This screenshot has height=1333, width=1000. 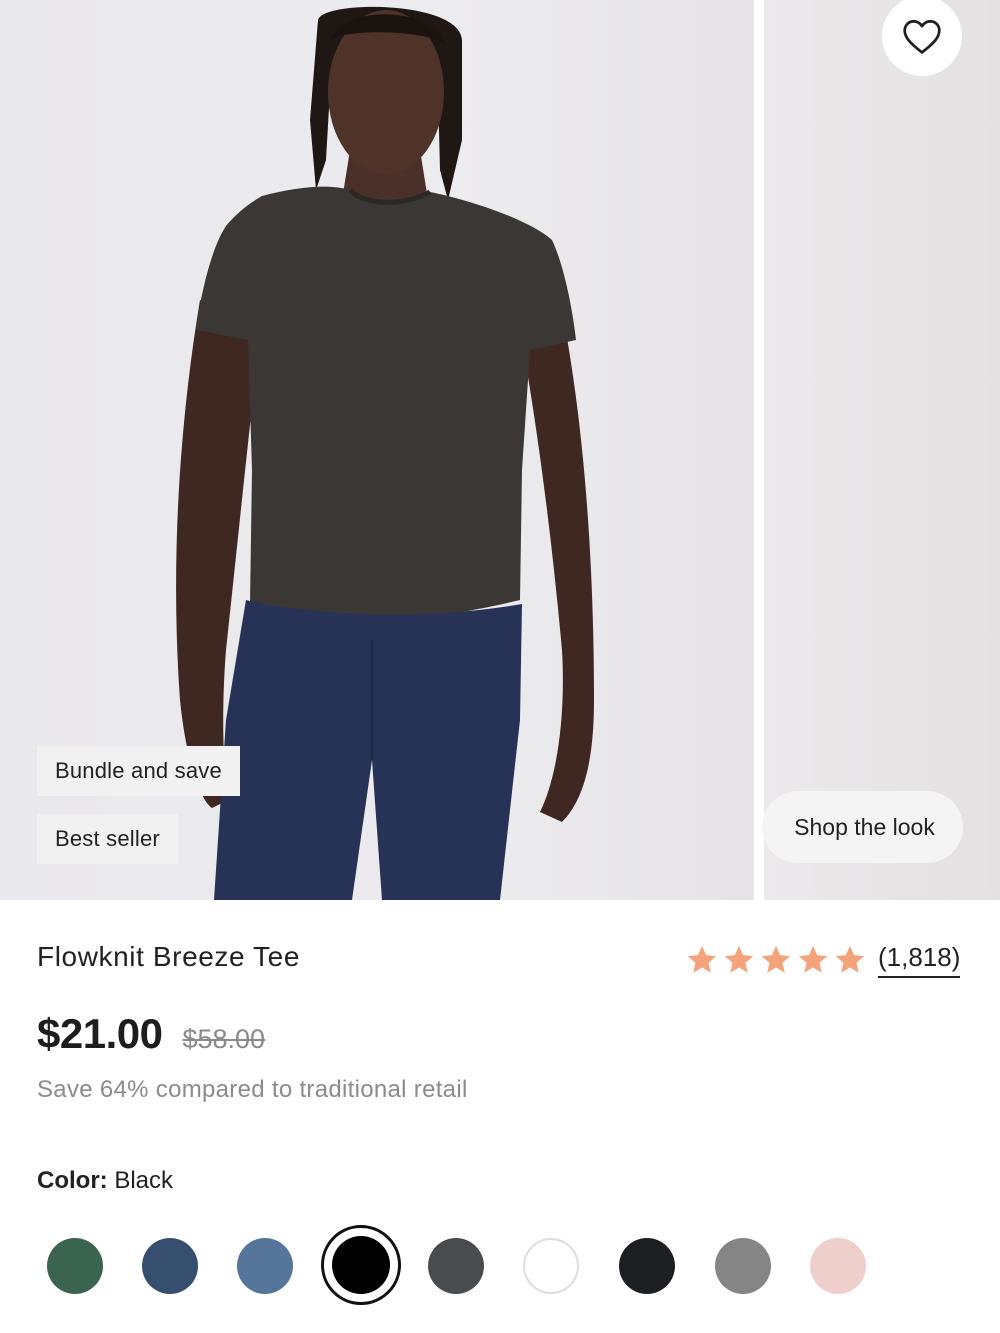 I want to click on swatch-blush, so click(x=838, y=1266).